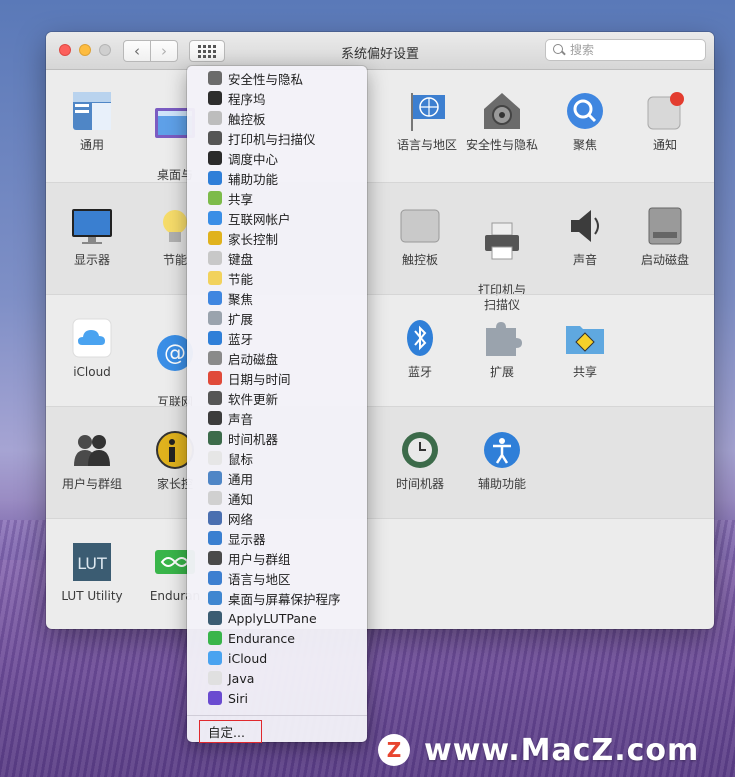 This screenshot has width=735, height=777. I want to click on search-input, so click(635, 50).